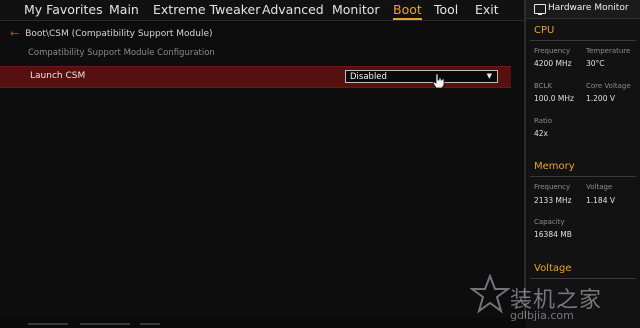 The height and width of the screenshot is (328, 640). I want to click on tab-tool: Tool, so click(446, 9).